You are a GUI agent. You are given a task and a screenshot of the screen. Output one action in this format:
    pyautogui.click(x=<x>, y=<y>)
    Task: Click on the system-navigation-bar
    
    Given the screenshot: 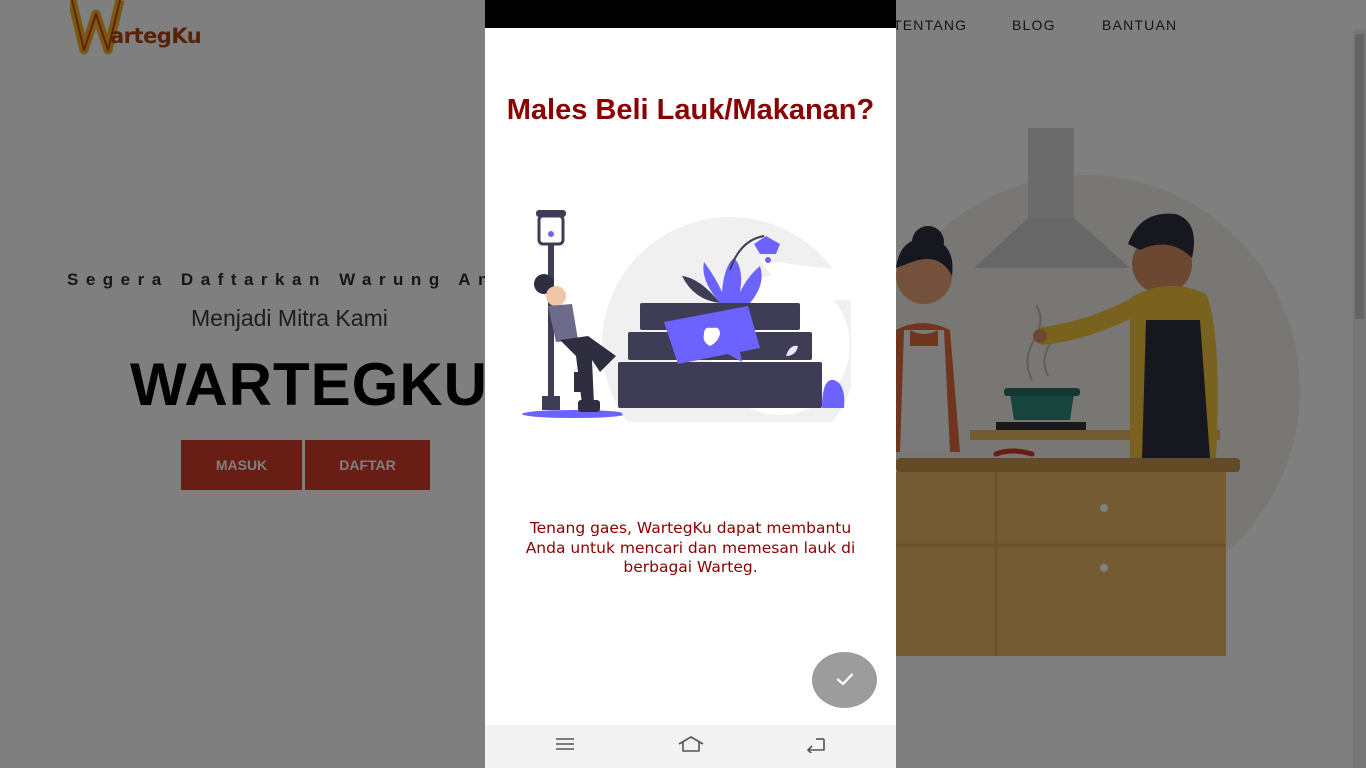 What is the action you would take?
    pyautogui.click(x=690, y=746)
    